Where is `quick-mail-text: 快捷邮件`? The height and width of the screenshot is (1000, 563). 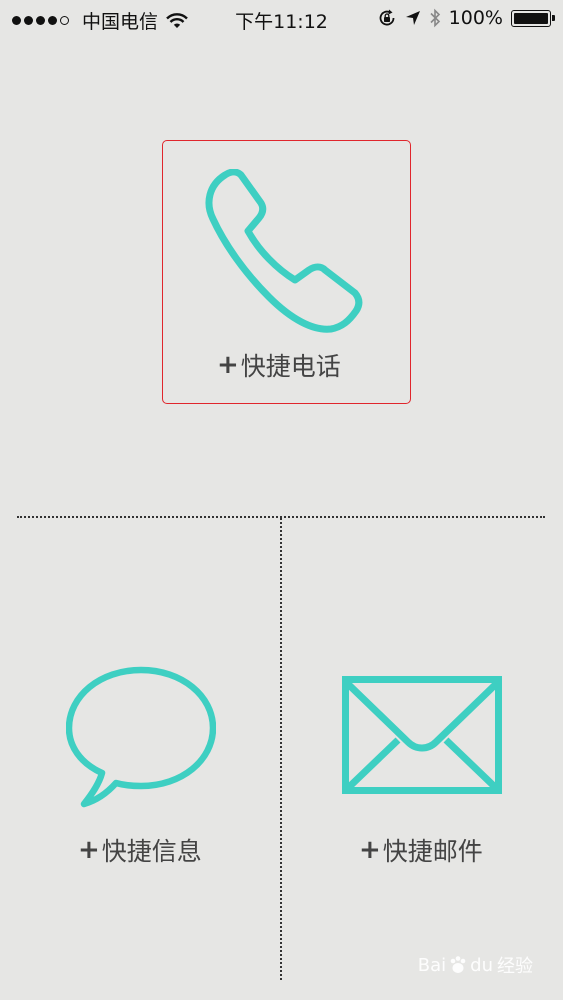 quick-mail-text: 快捷邮件 is located at coordinates (432, 851).